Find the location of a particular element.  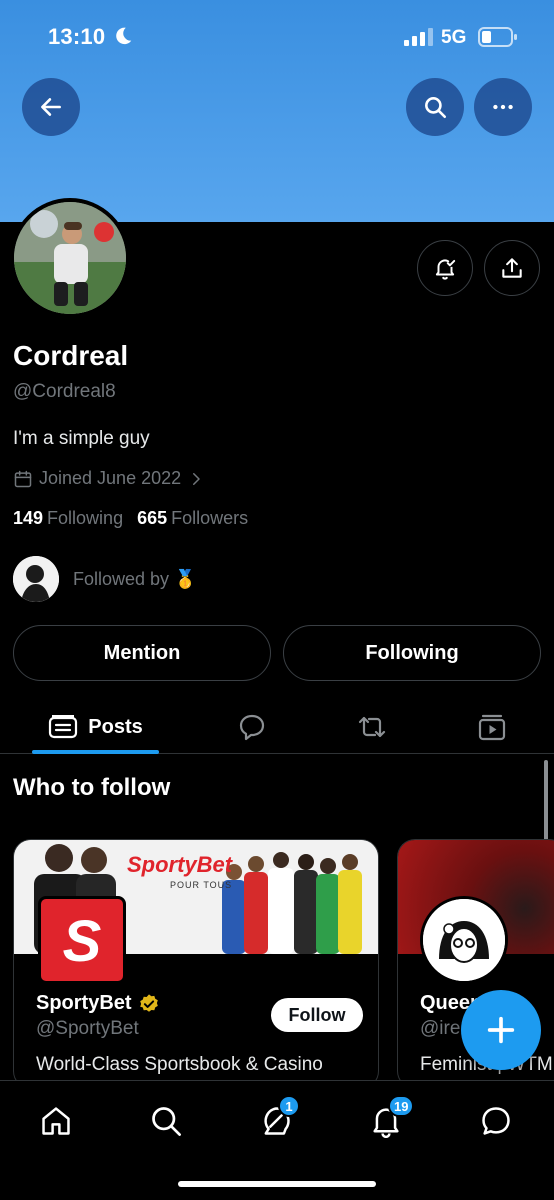

moon-icon is located at coordinates (124, 36).